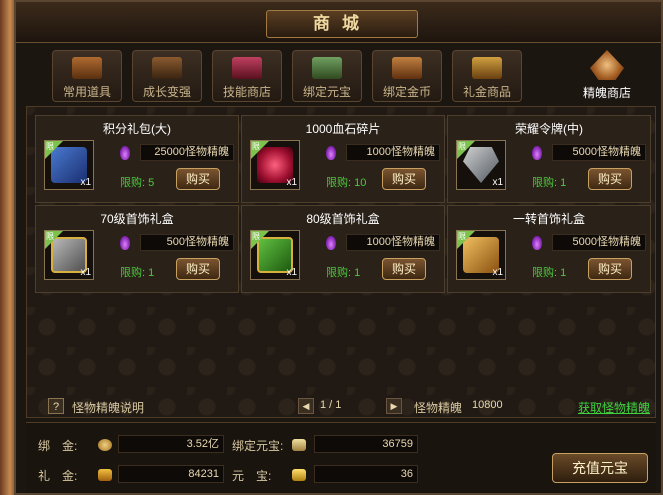 This screenshot has width=663, height=495. Describe the element at coordinates (406, 92) in the screenshot. I see `tab-label: 绑定金币` at that location.